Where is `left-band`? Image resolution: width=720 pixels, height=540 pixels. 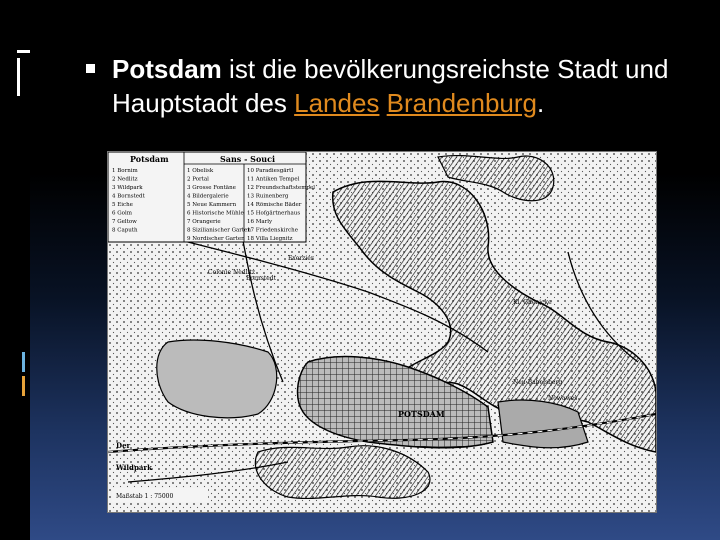
left-band is located at coordinates (15, 270).